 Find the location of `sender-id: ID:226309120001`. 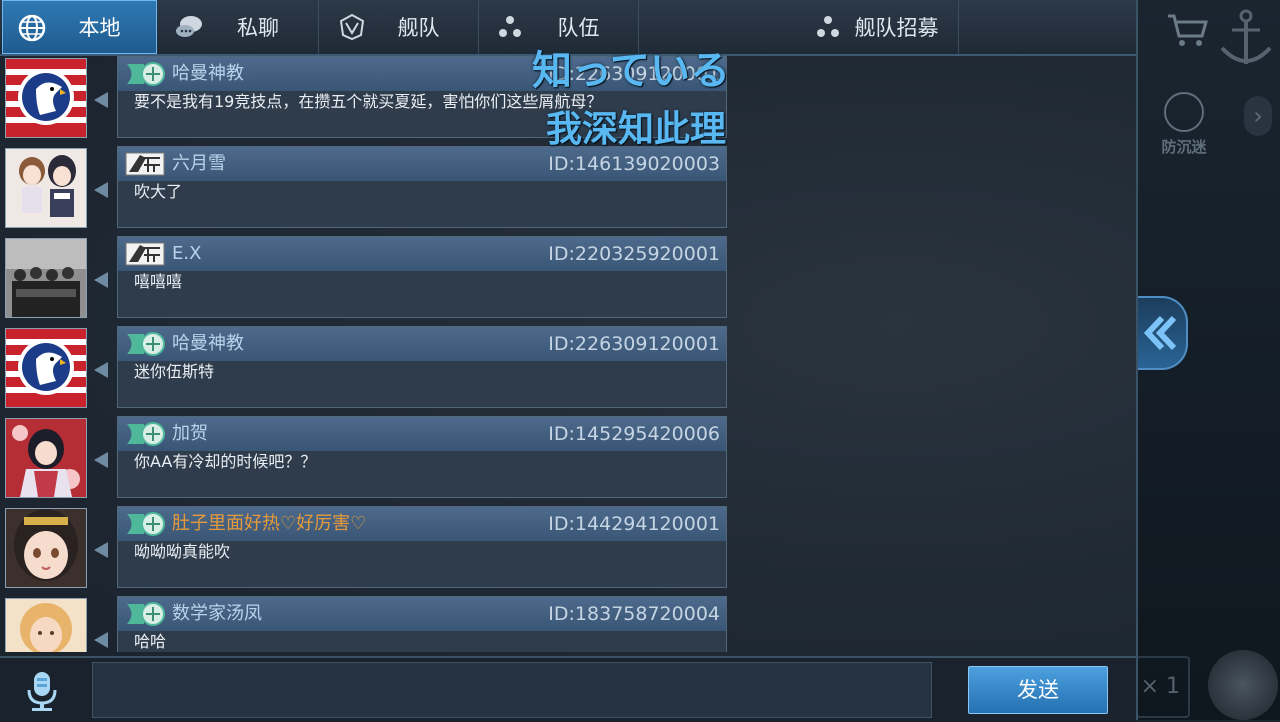

sender-id: ID:226309120001 is located at coordinates (634, 344).